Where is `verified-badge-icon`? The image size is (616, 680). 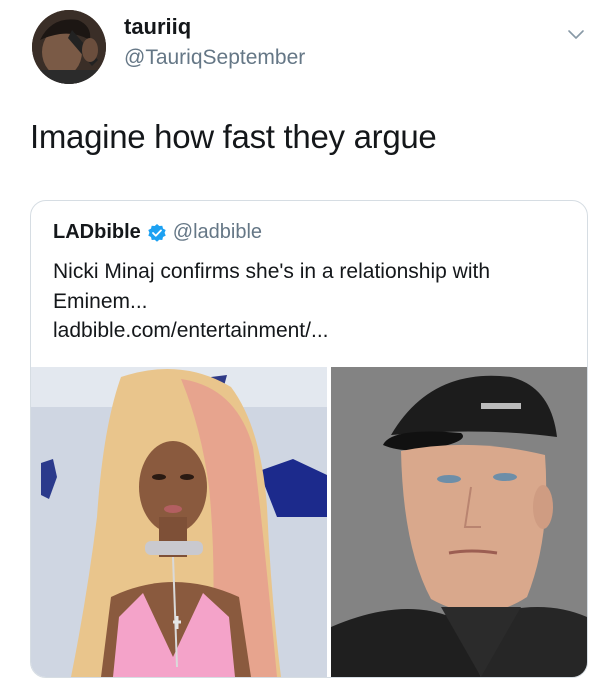 verified-badge-icon is located at coordinates (157, 233).